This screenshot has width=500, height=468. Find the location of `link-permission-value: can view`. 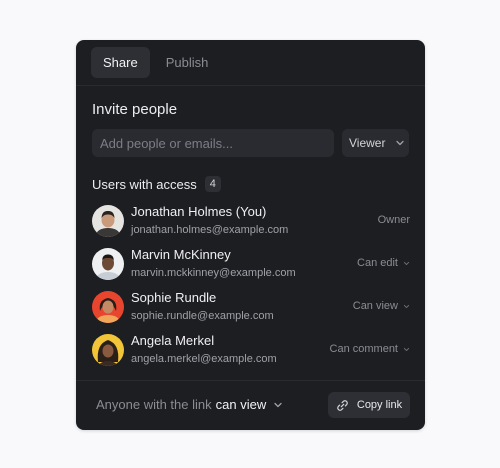

link-permission-value: can view is located at coordinates (241, 404).